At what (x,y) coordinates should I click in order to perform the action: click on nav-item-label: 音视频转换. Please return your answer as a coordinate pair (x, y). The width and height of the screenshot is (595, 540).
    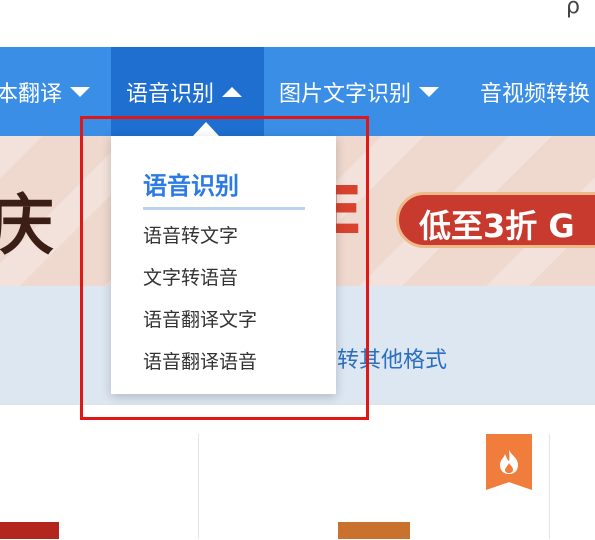
    Looking at the image, I should click on (535, 94).